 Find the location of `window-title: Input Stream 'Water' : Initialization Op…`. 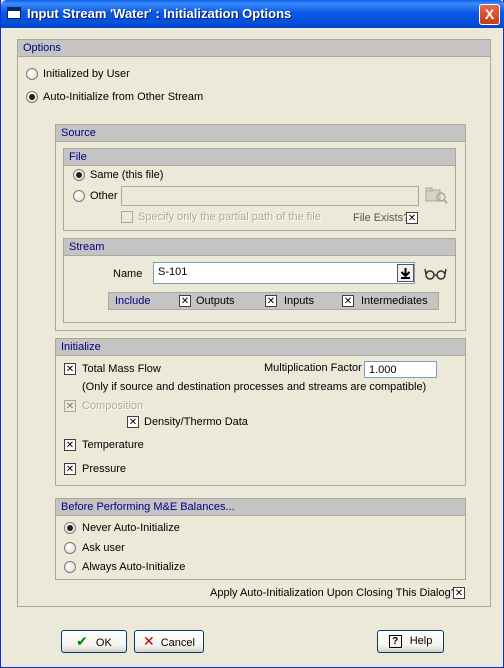

window-title: Input Stream 'Water' : Initialization Op… is located at coordinates (159, 13).